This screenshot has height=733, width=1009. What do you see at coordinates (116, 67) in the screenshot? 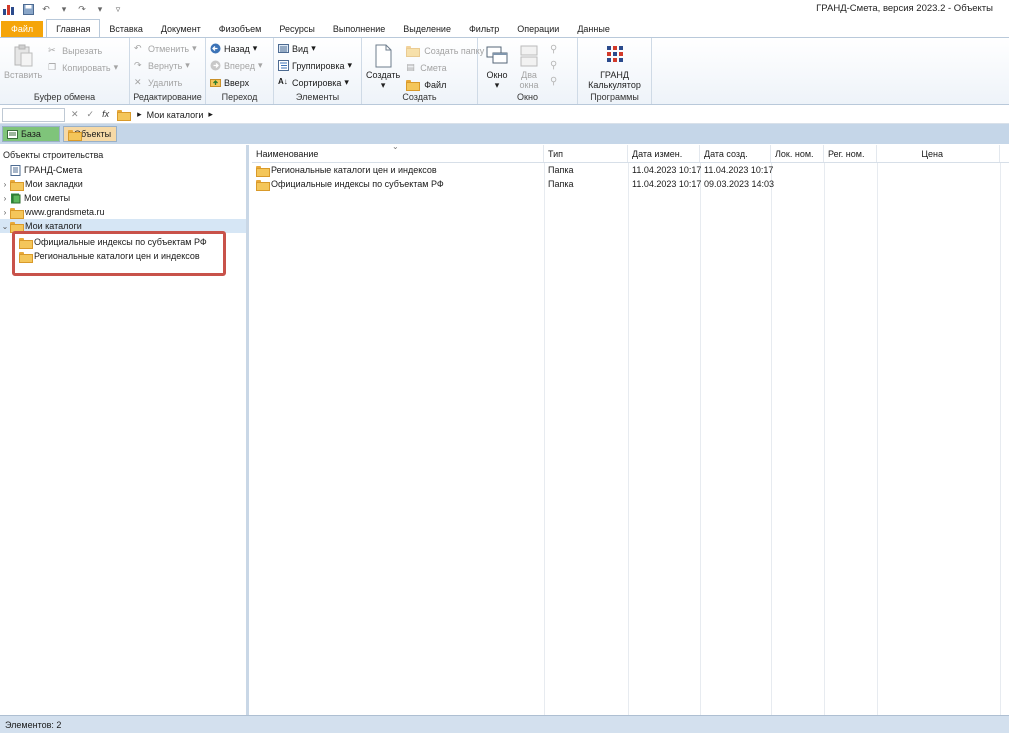
I see `copy-dropdown-icon: ▾` at bounding box center [116, 67].